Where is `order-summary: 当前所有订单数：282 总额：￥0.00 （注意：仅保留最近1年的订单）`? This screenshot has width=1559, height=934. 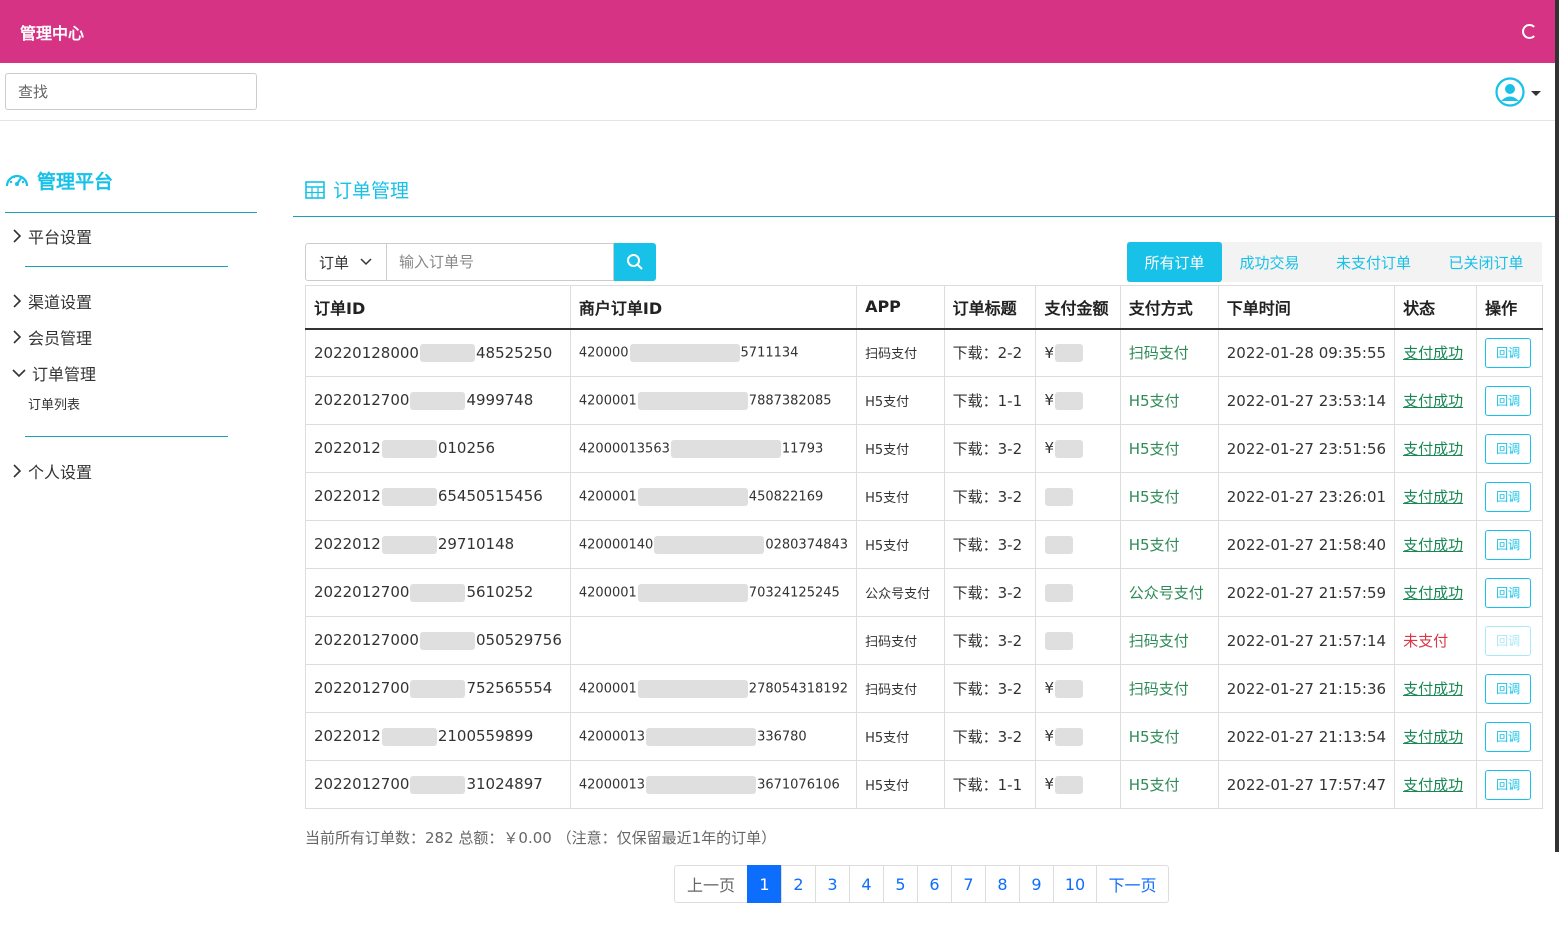
order-summary: 当前所有订单数：282 总额：￥0.00 （注意：仅保留最近1年的订单） is located at coordinates (541, 838).